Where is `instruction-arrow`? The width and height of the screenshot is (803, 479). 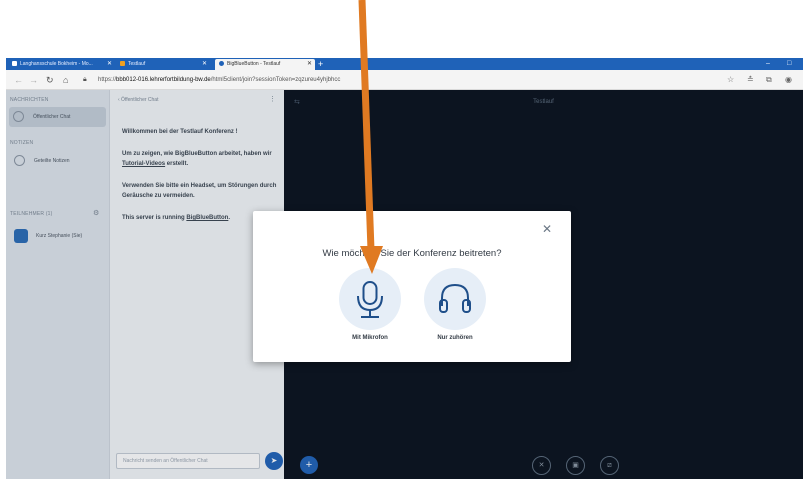 instruction-arrow is located at coordinates (370, 137).